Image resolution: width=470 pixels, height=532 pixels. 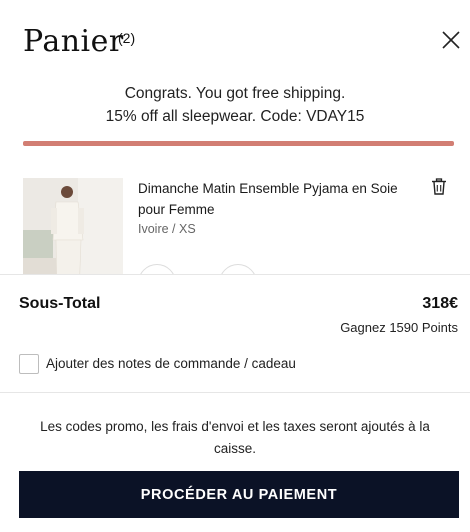 What do you see at coordinates (73, 41) in the screenshot?
I see `cart-title: Panier` at bounding box center [73, 41].